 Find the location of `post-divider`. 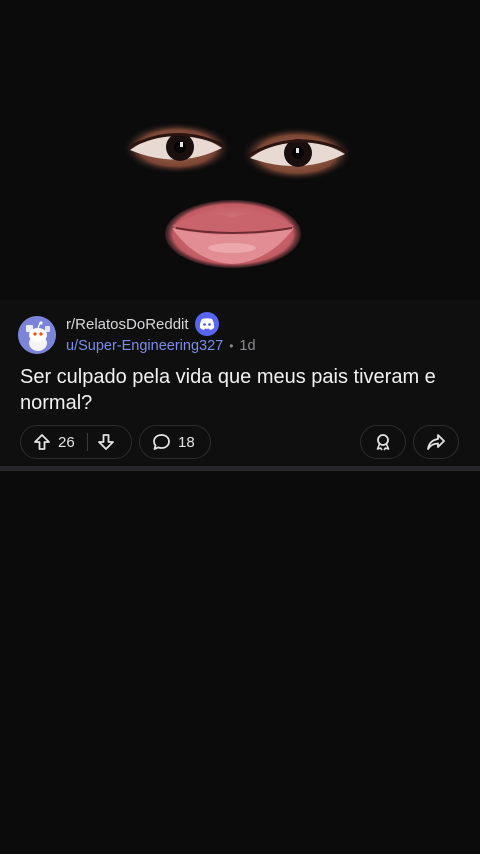

post-divider is located at coordinates (240, 468).